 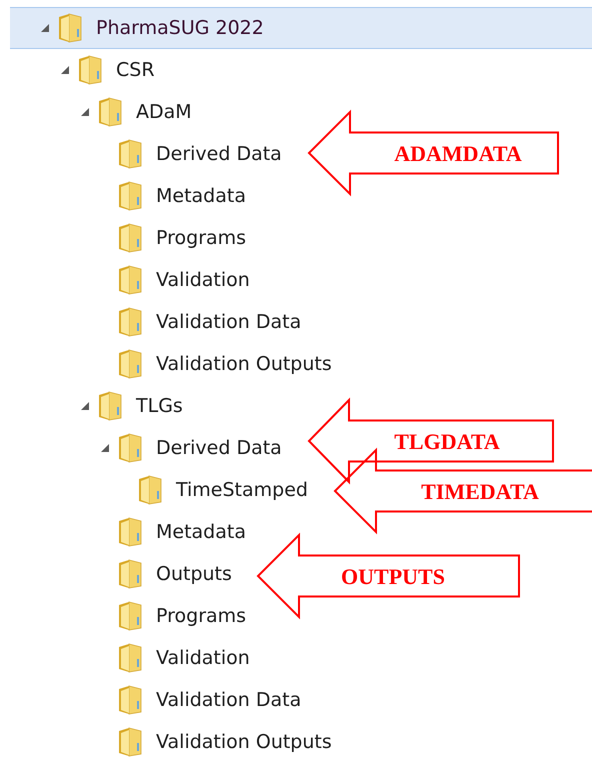 What do you see at coordinates (447, 441) in the screenshot?
I see `callout-label: TLGDATA` at bounding box center [447, 441].